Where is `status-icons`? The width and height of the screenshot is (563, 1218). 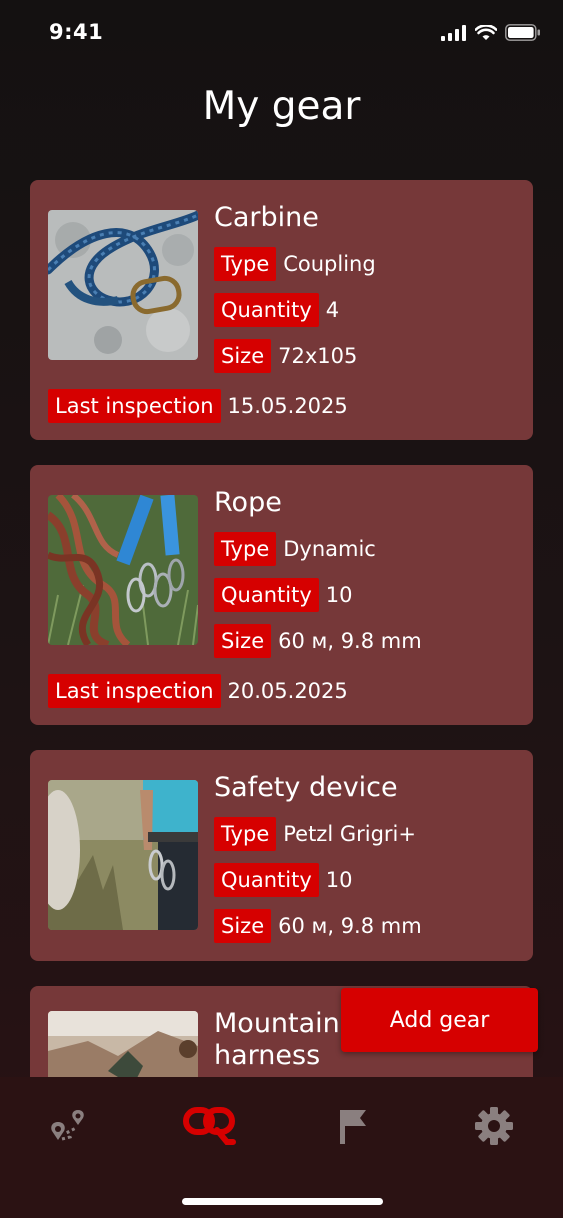 status-icons is located at coordinates (491, 32).